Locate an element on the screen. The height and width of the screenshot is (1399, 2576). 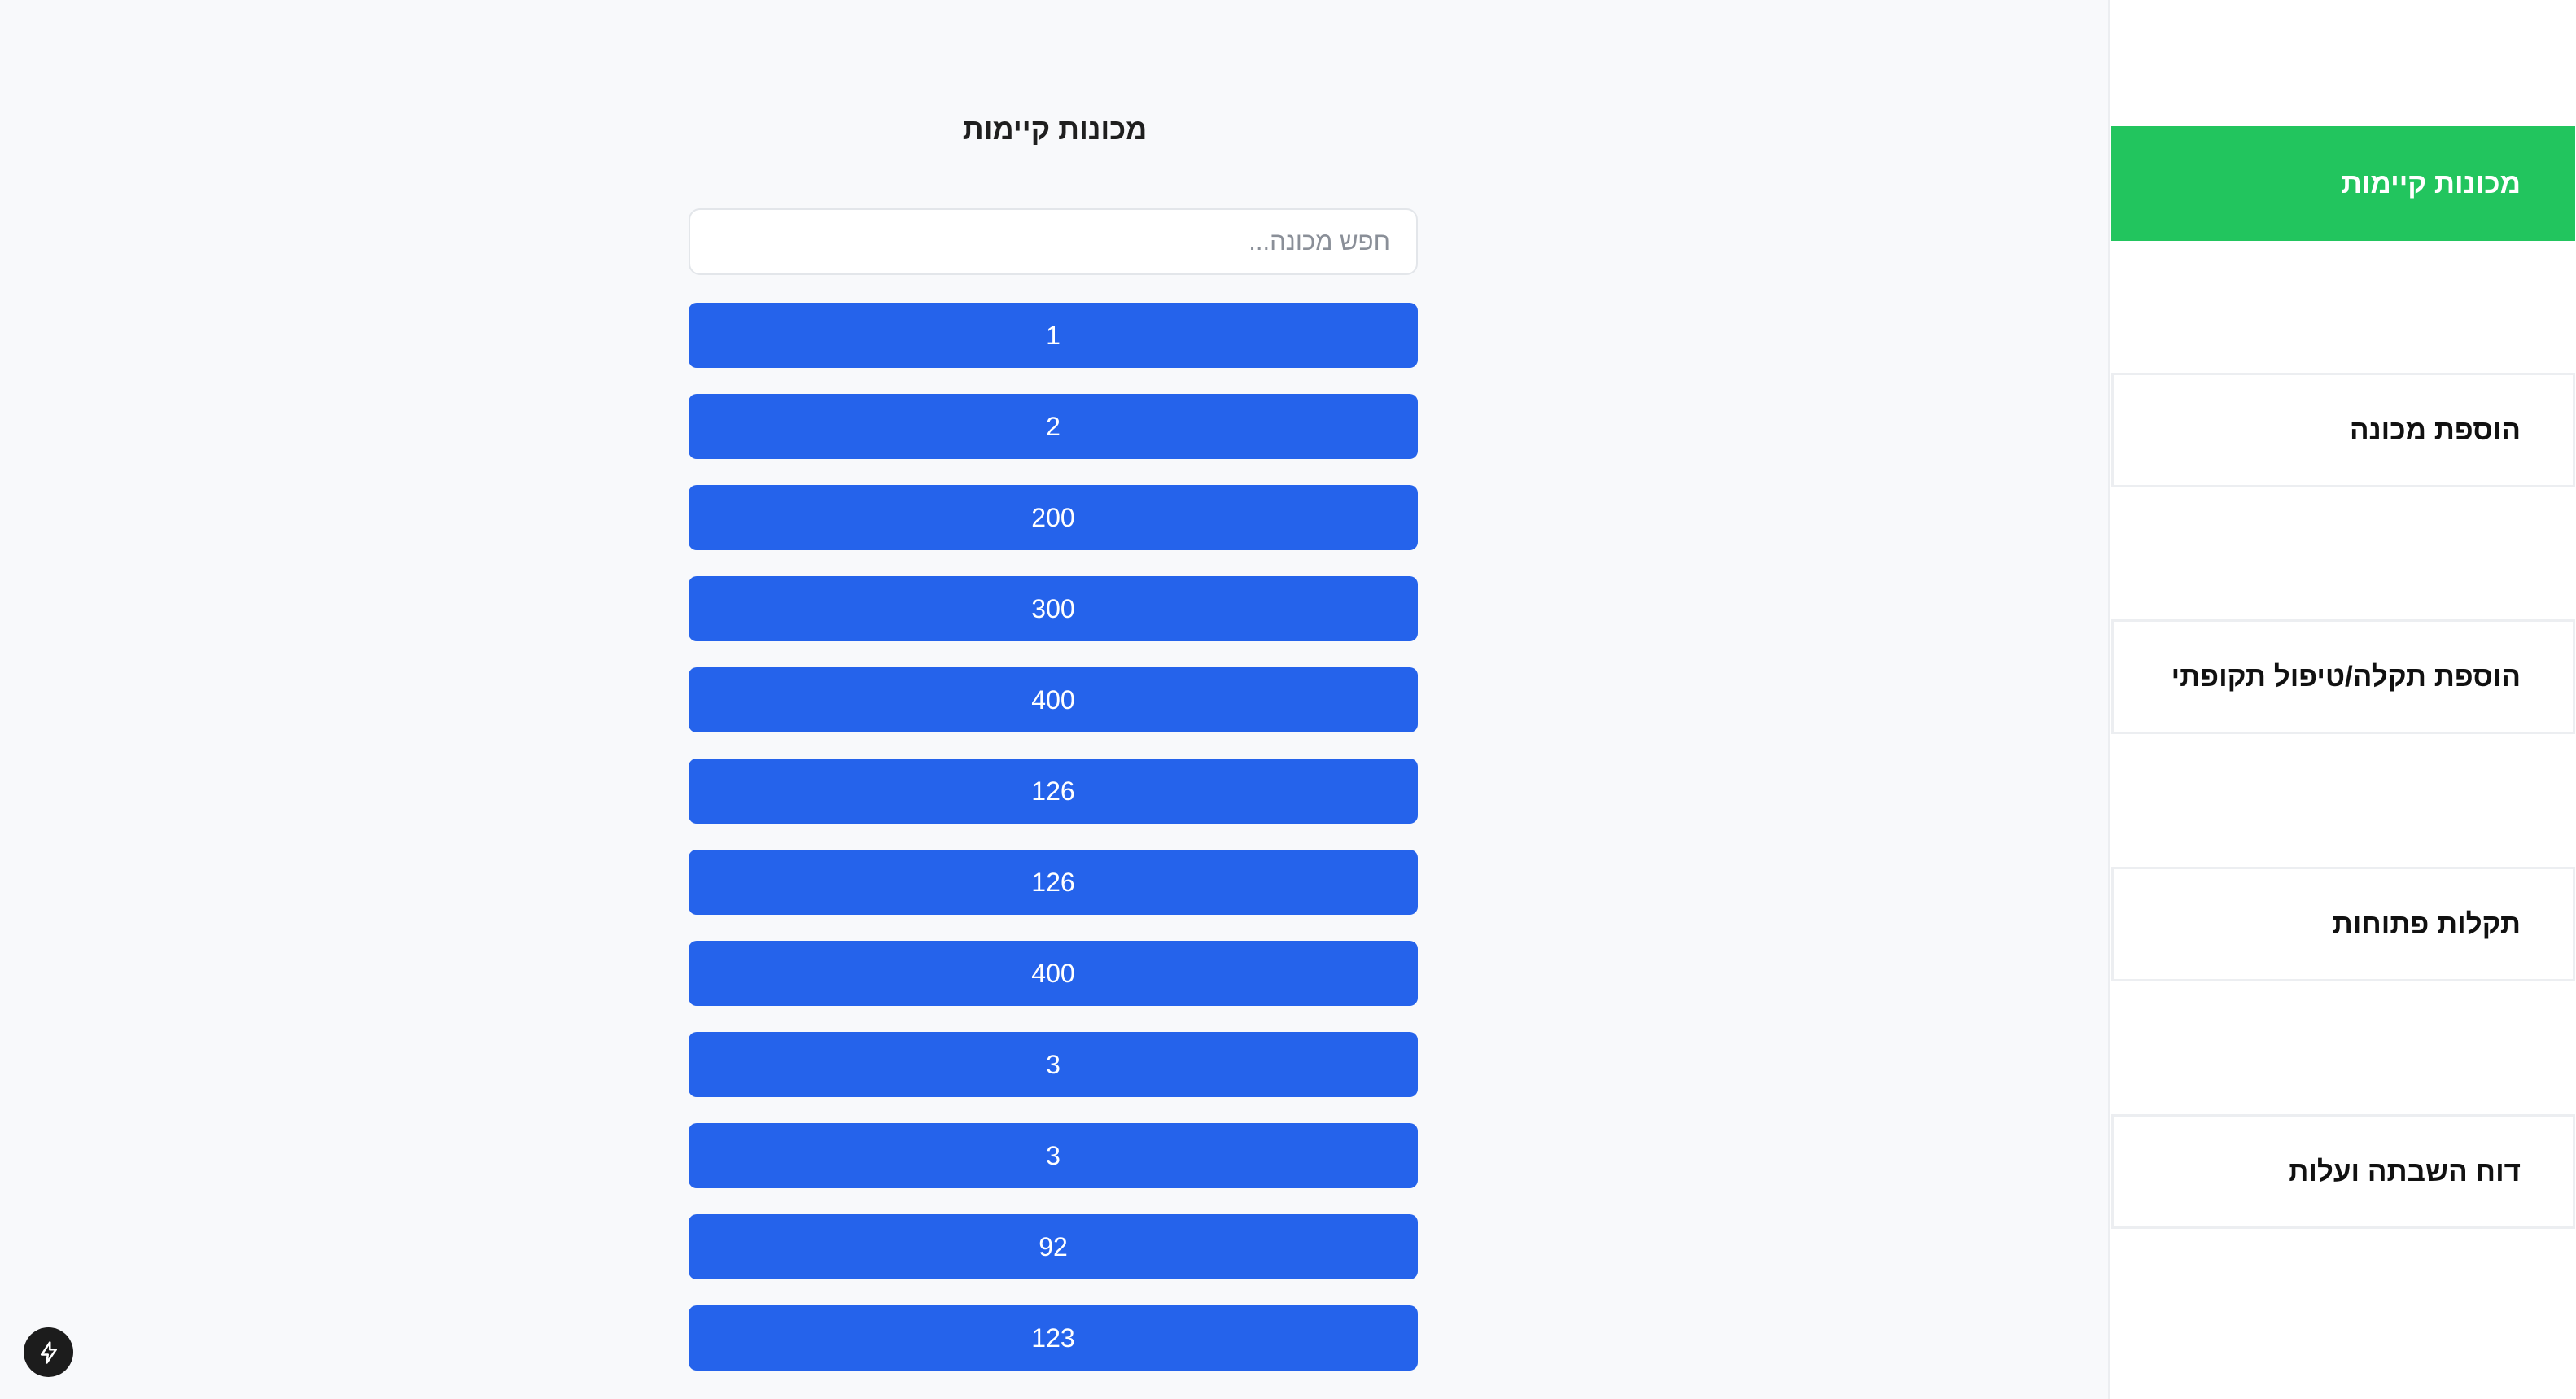
sidebar-item-downtime-report: דוח השבתה ועלות is located at coordinates (2343, 1172).